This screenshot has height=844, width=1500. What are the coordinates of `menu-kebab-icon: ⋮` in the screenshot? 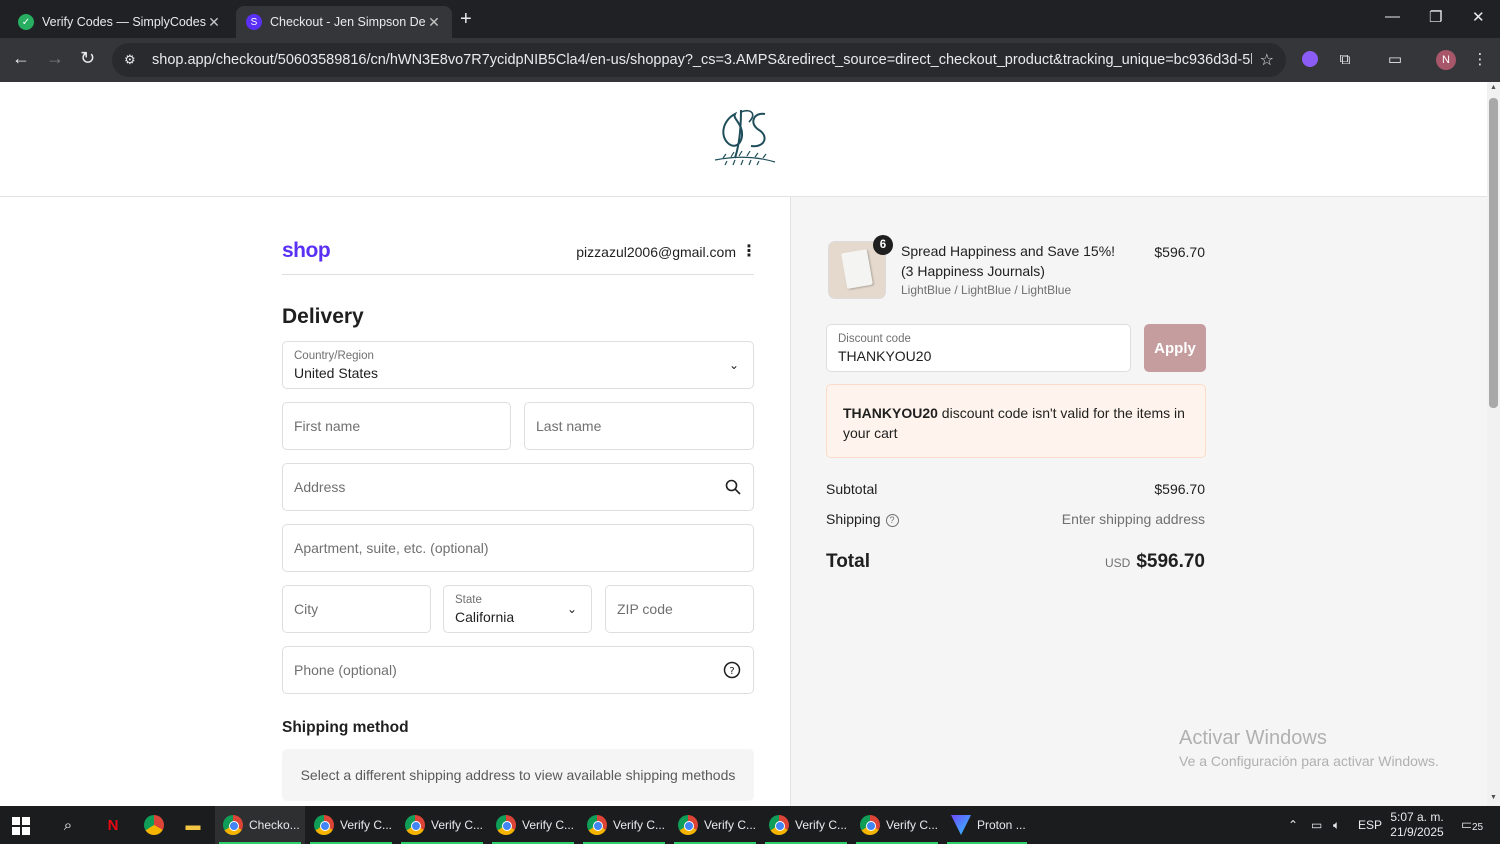 It's located at (1480, 59).